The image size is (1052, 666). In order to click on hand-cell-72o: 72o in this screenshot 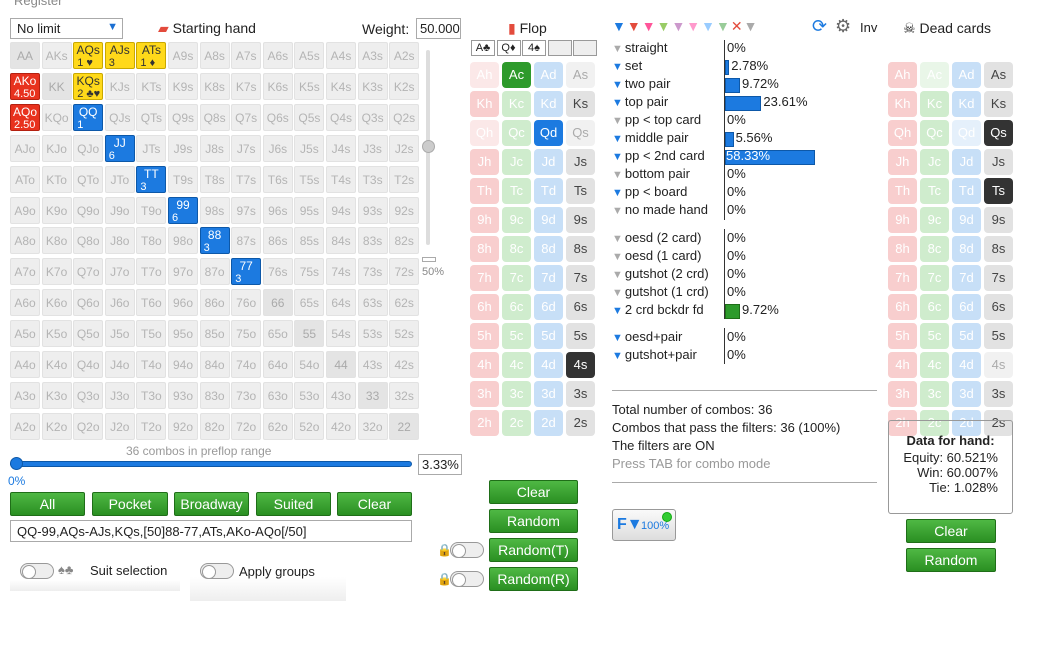, I will do `click(246, 426)`.